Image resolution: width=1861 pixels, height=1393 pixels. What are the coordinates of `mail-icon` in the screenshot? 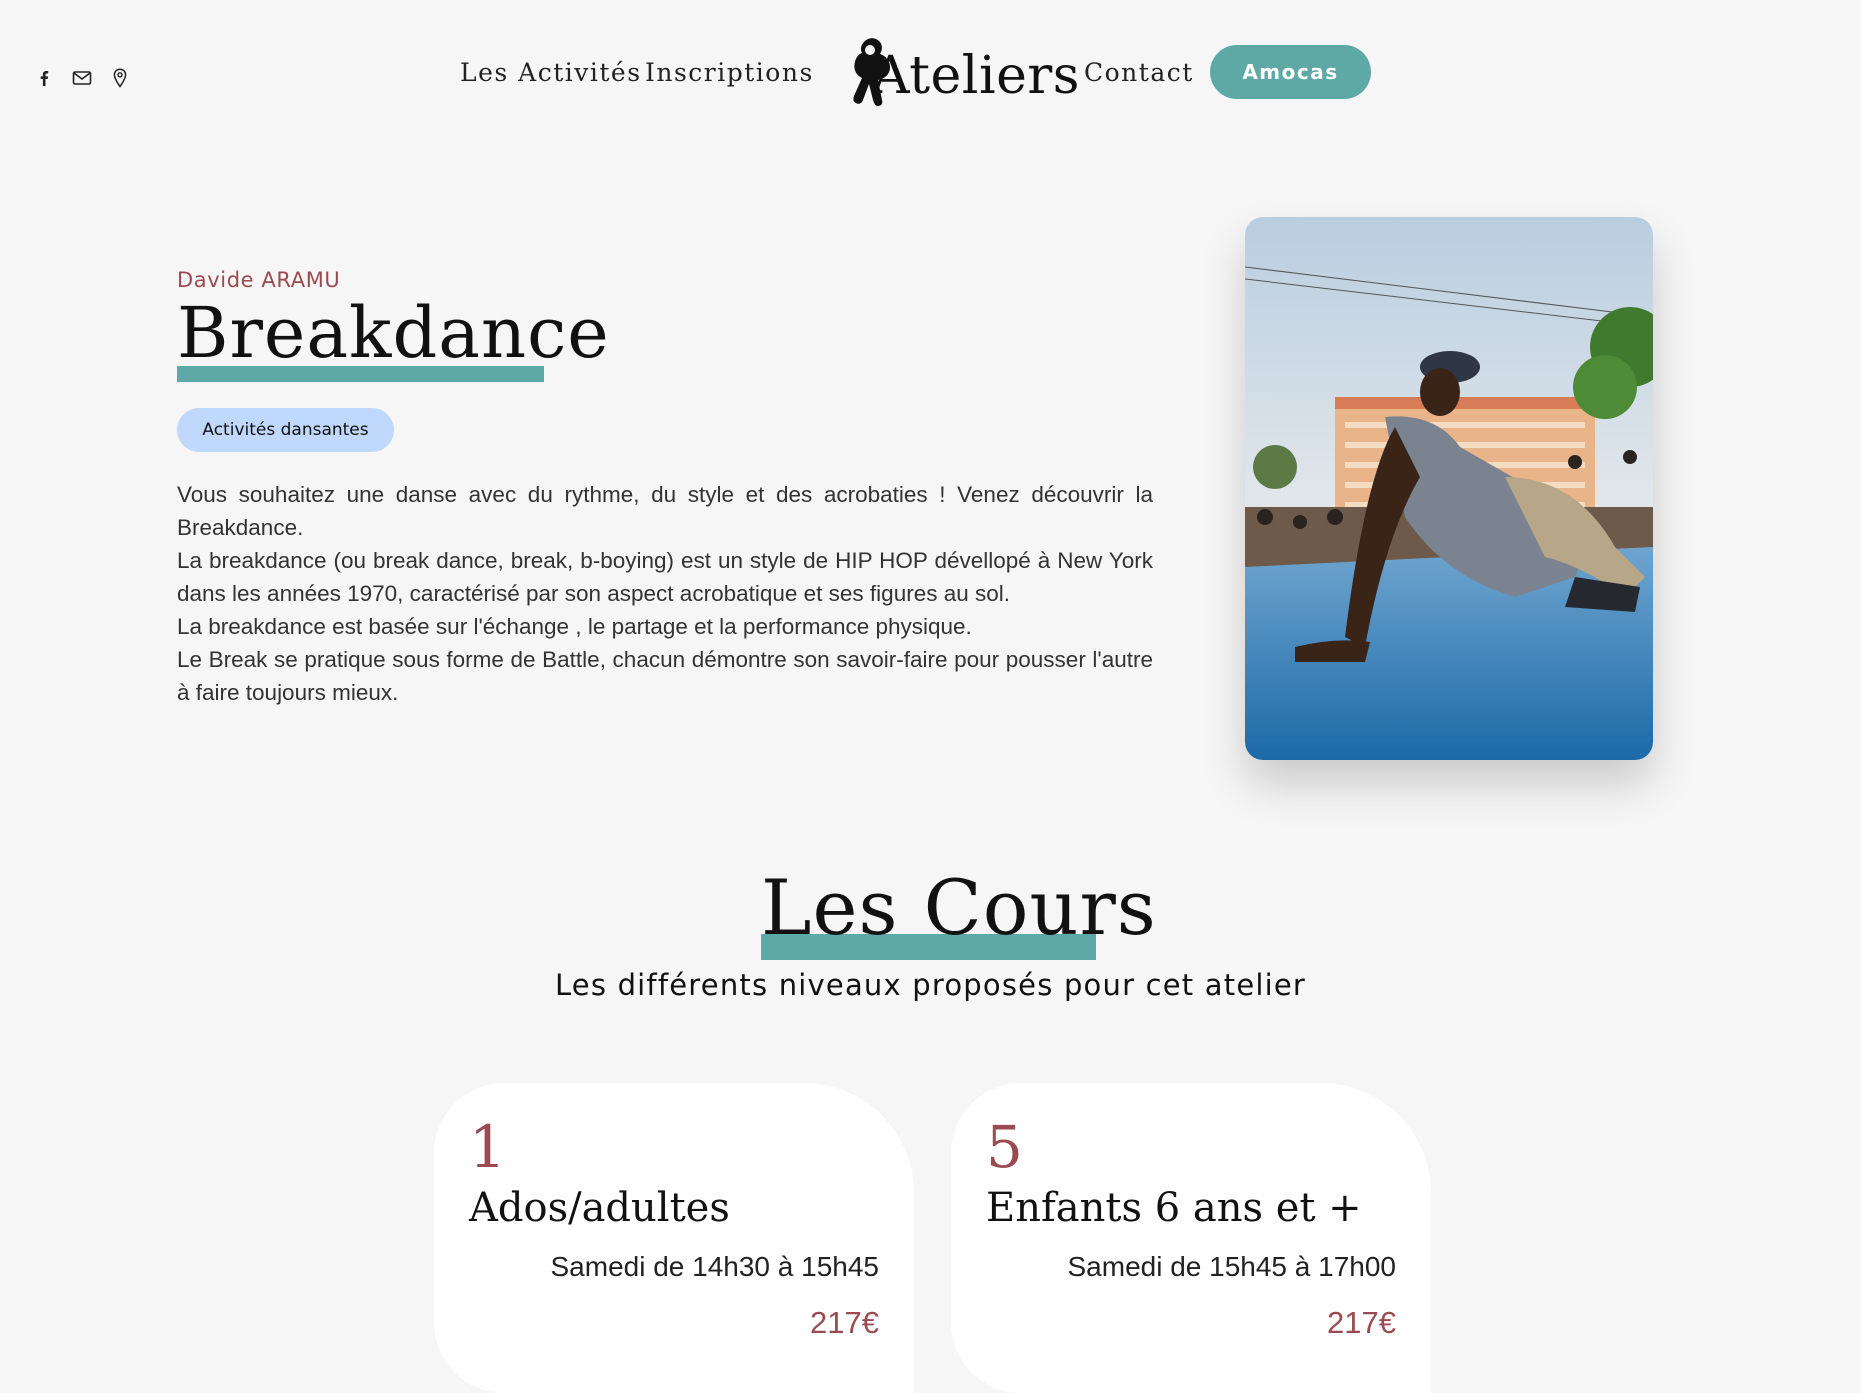 It's located at (82, 78).